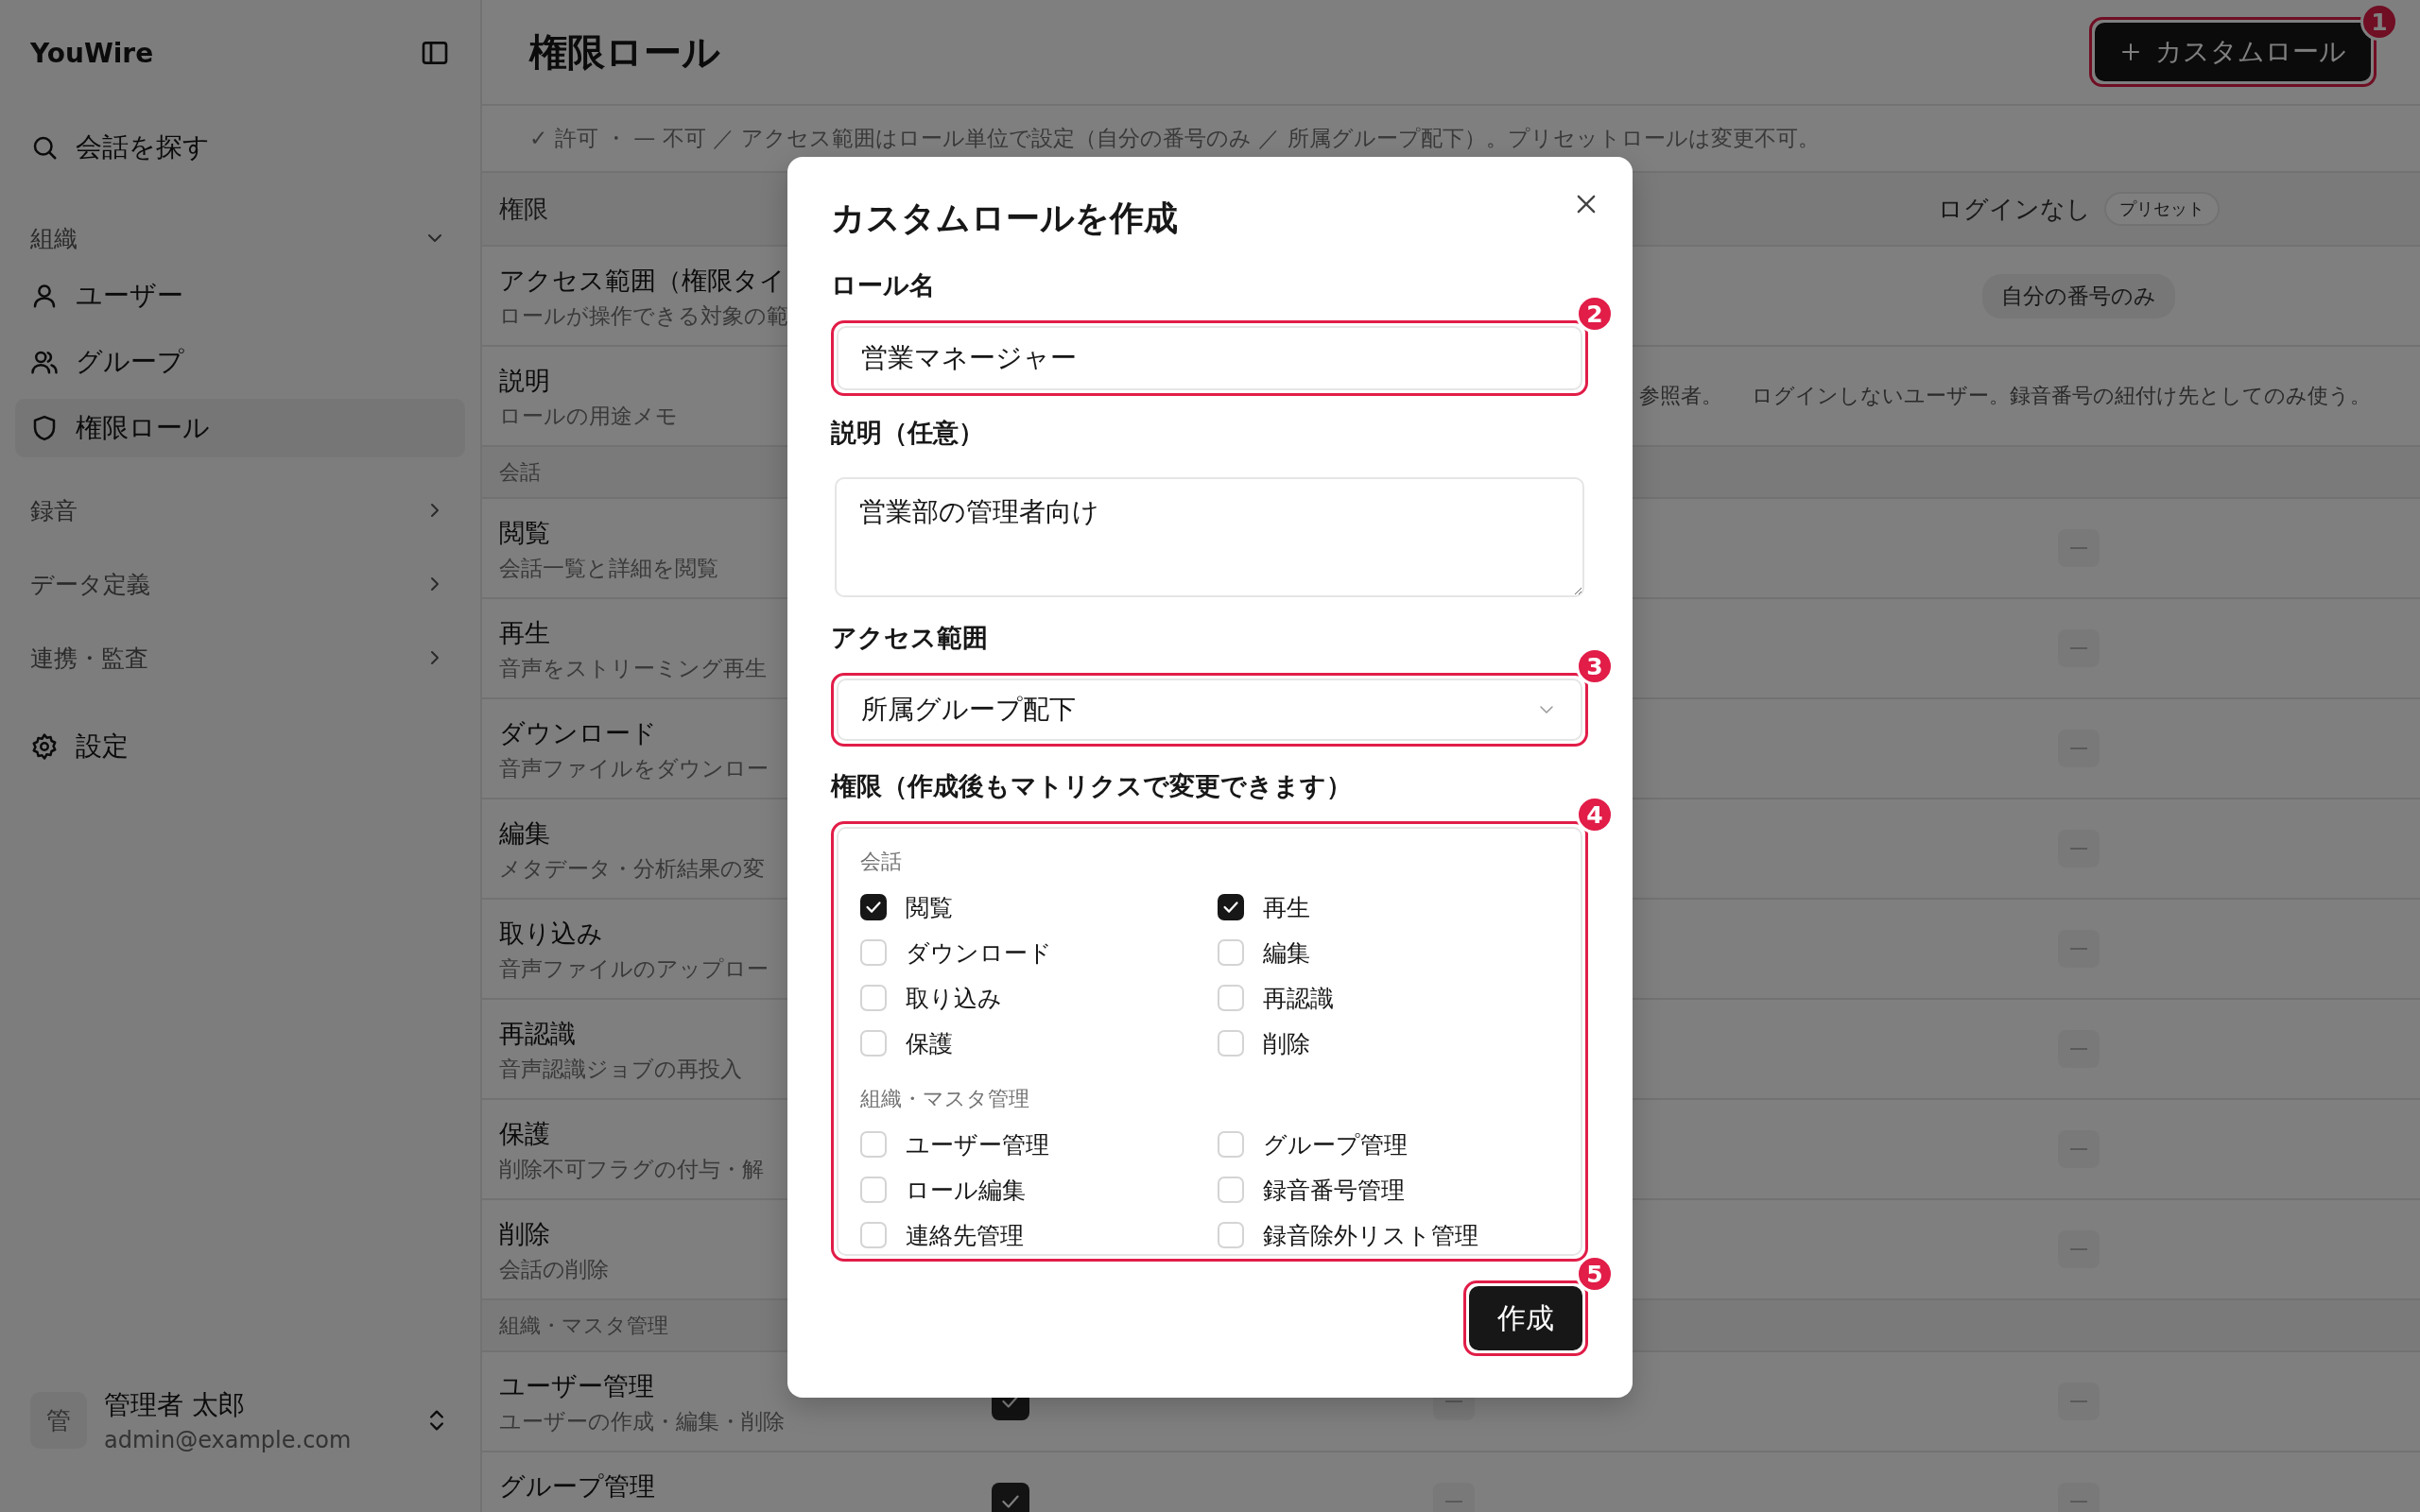 The image size is (2420, 1512). I want to click on section-label: 組織・マスタ管理, so click(583, 1325).